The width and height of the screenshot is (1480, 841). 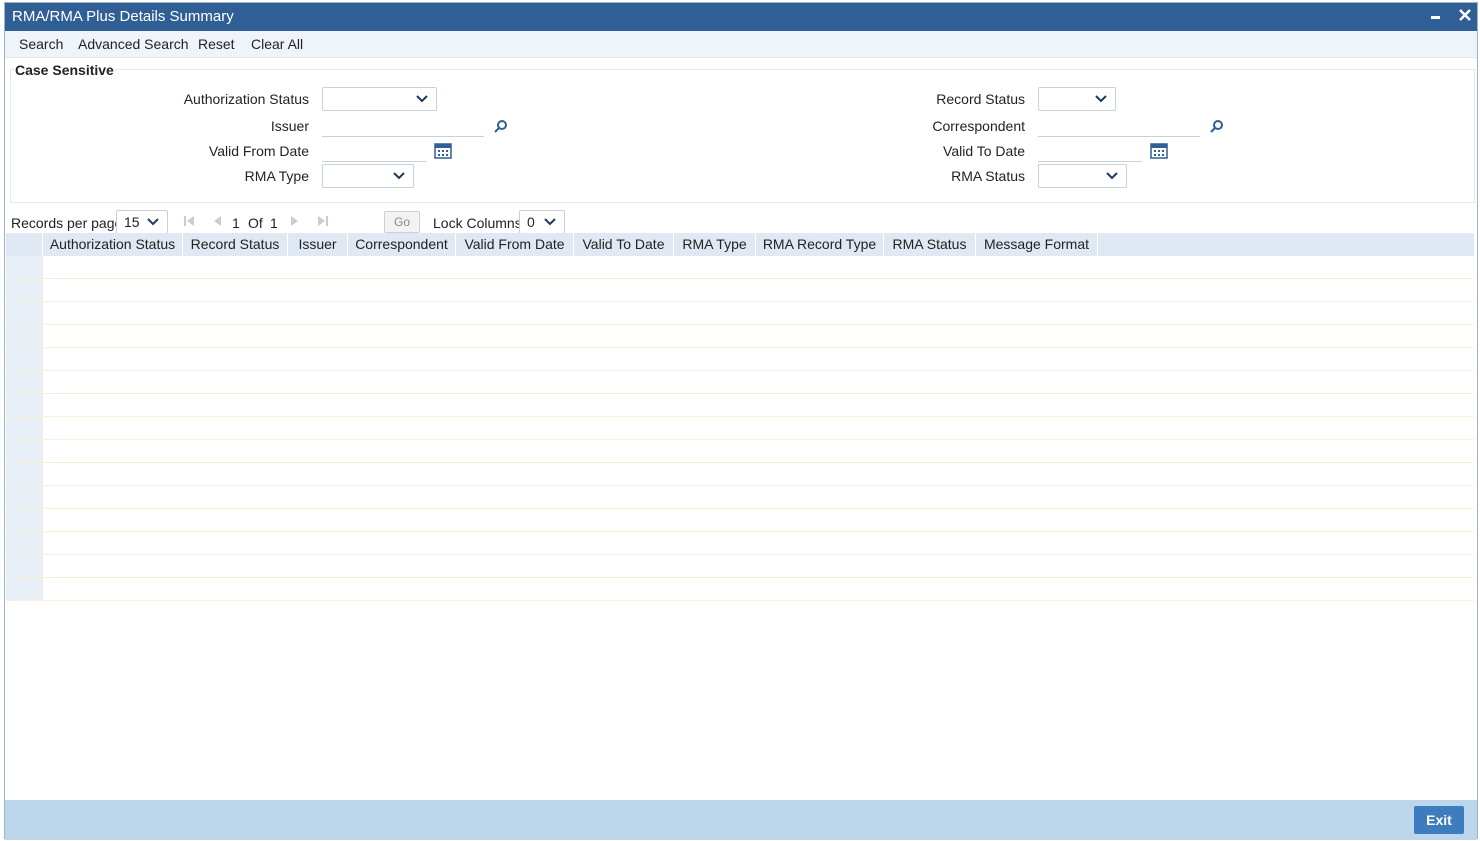 I want to click on of-label: Of, so click(x=255, y=223).